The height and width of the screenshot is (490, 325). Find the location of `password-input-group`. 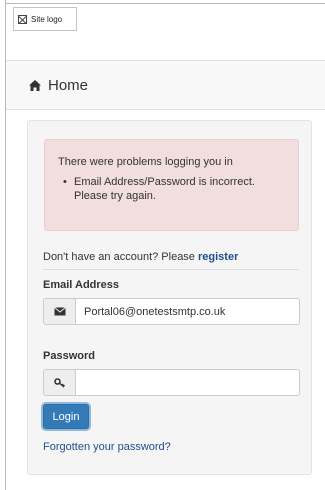

password-input-group is located at coordinates (171, 382).